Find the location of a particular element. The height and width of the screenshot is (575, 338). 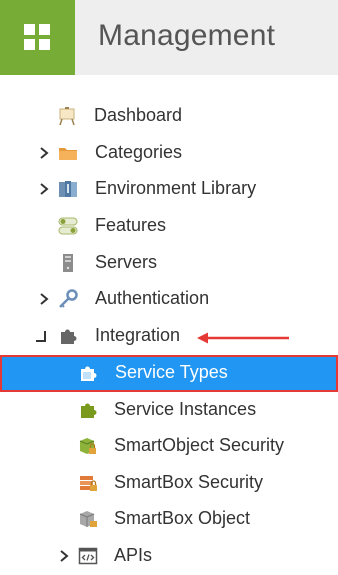

puzzle-icon is located at coordinates (69, 336).